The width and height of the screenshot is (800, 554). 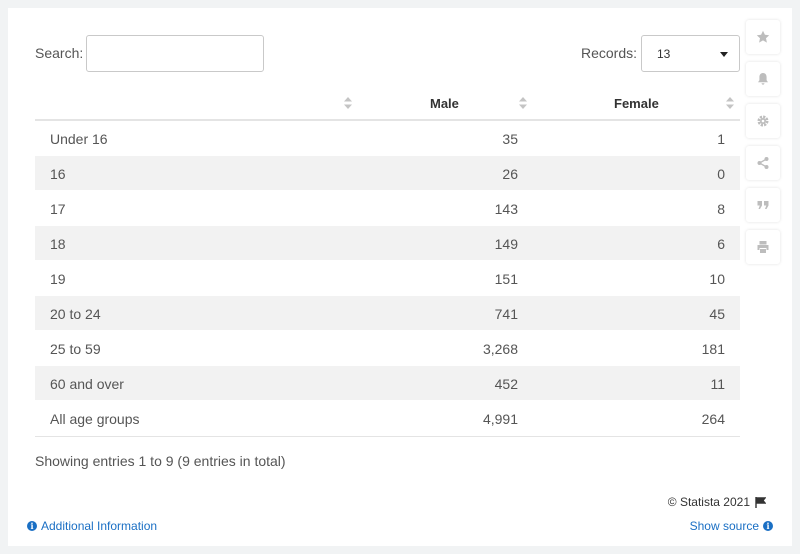 I want to click on table-row: 16 26 0, so click(x=387, y=173).